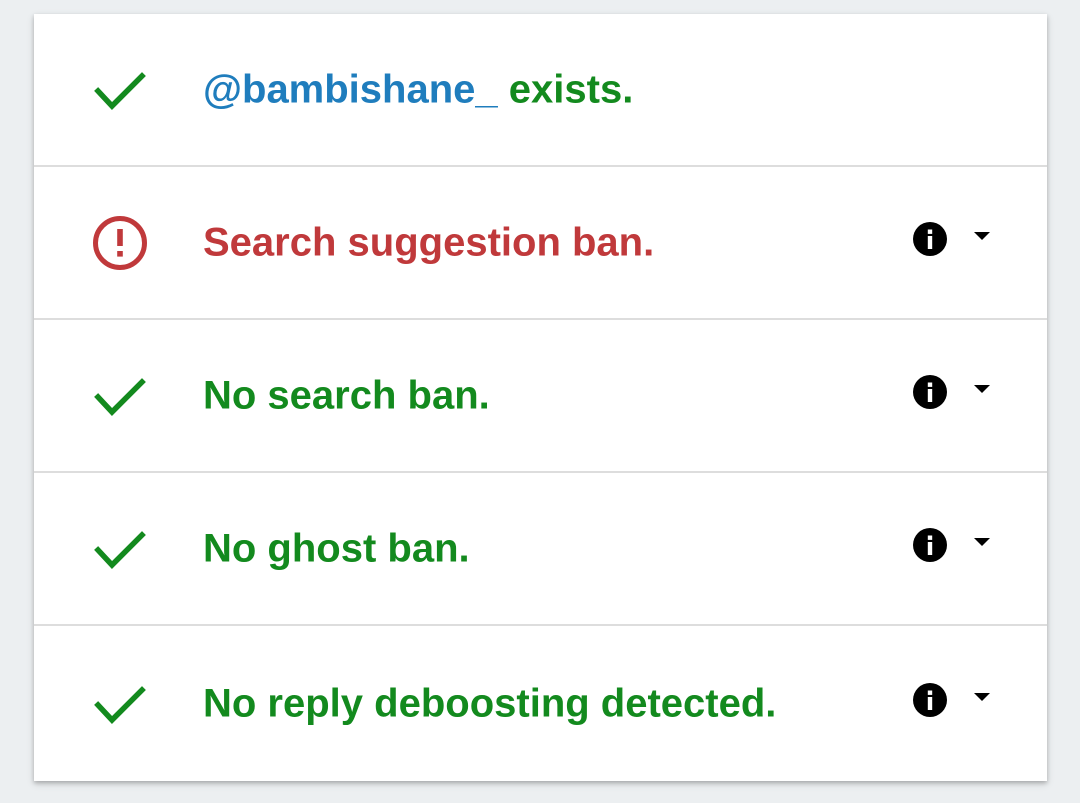 This screenshot has width=1080, height=803. What do you see at coordinates (350, 89) in the screenshot?
I see `account-handle: @bambishane_` at bounding box center [350, 89].